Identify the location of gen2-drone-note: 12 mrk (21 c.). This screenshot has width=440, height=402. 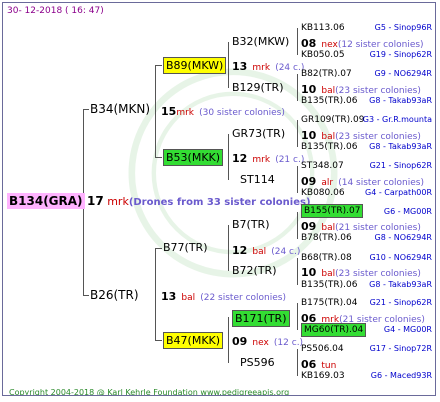
(268, 158).